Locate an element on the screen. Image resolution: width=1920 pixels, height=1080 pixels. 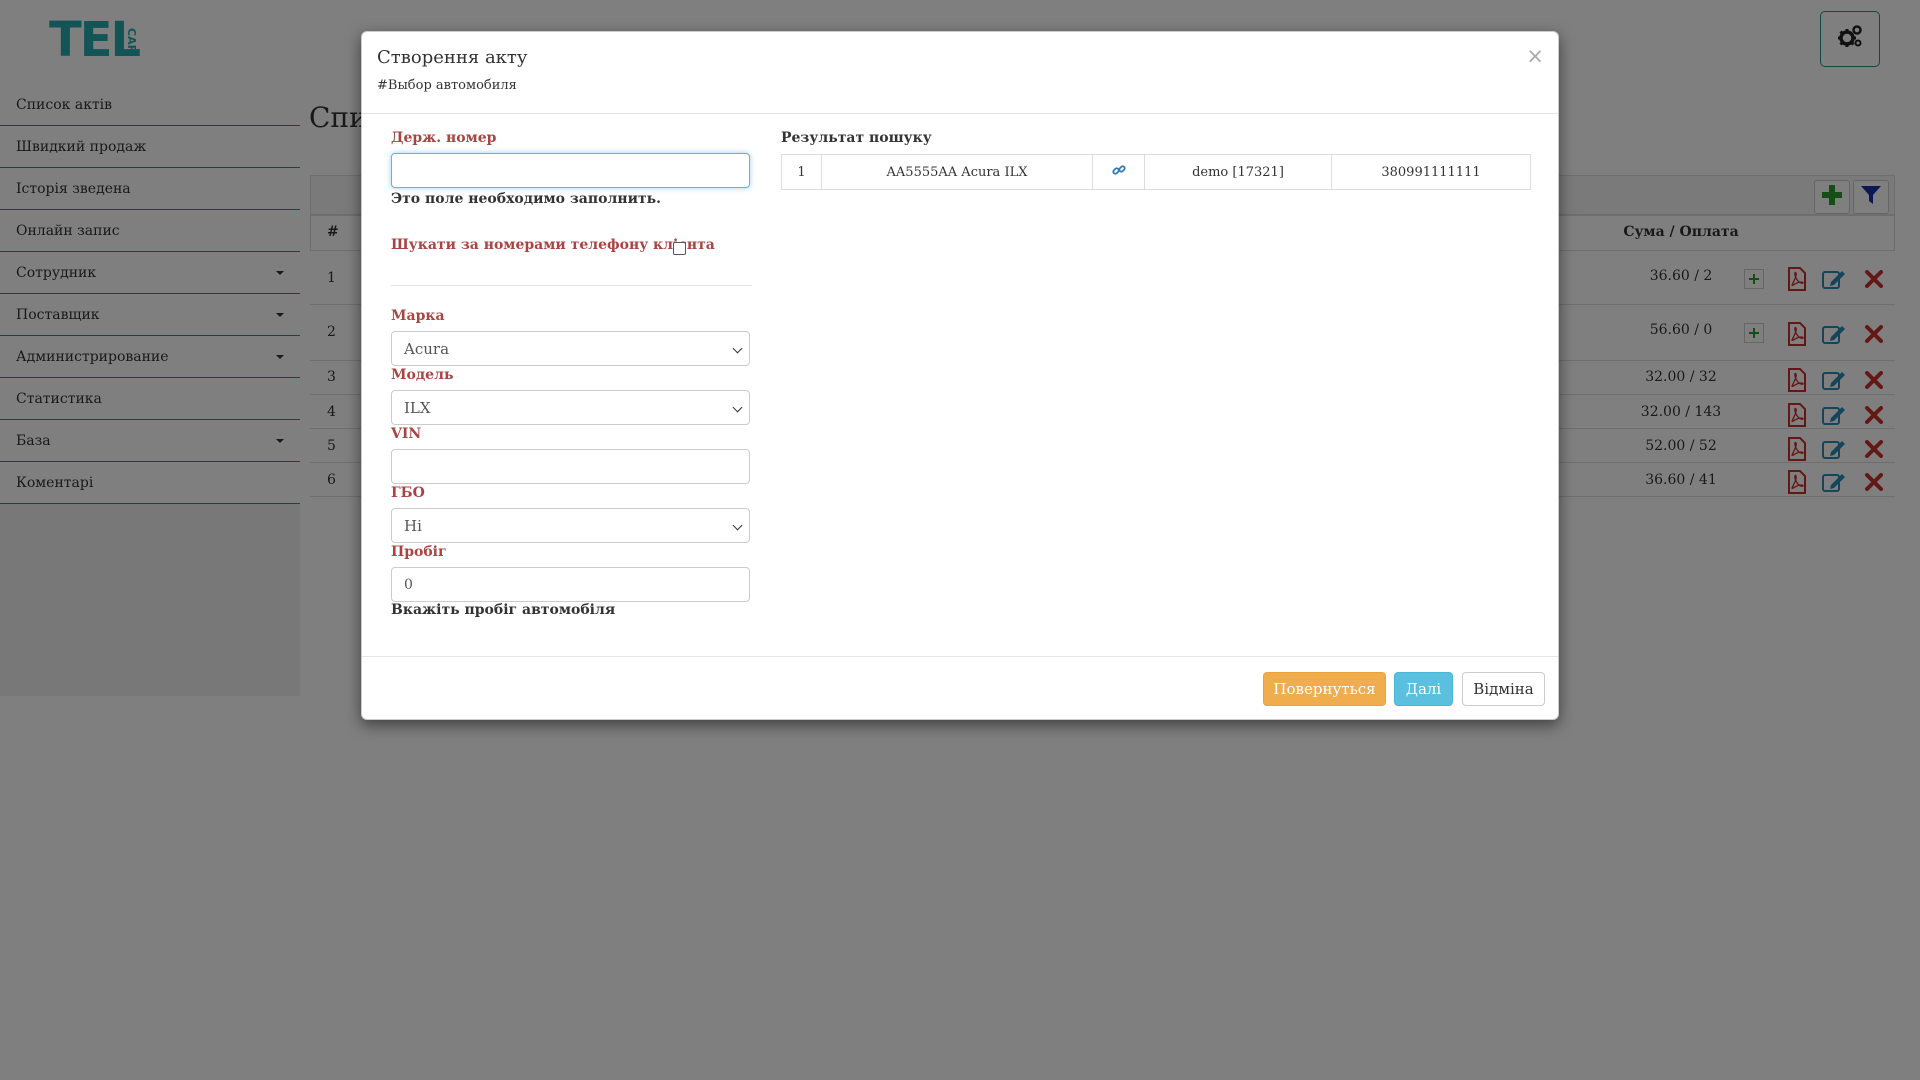
back-button: Повернуться is located at coordinates (1324, 689).